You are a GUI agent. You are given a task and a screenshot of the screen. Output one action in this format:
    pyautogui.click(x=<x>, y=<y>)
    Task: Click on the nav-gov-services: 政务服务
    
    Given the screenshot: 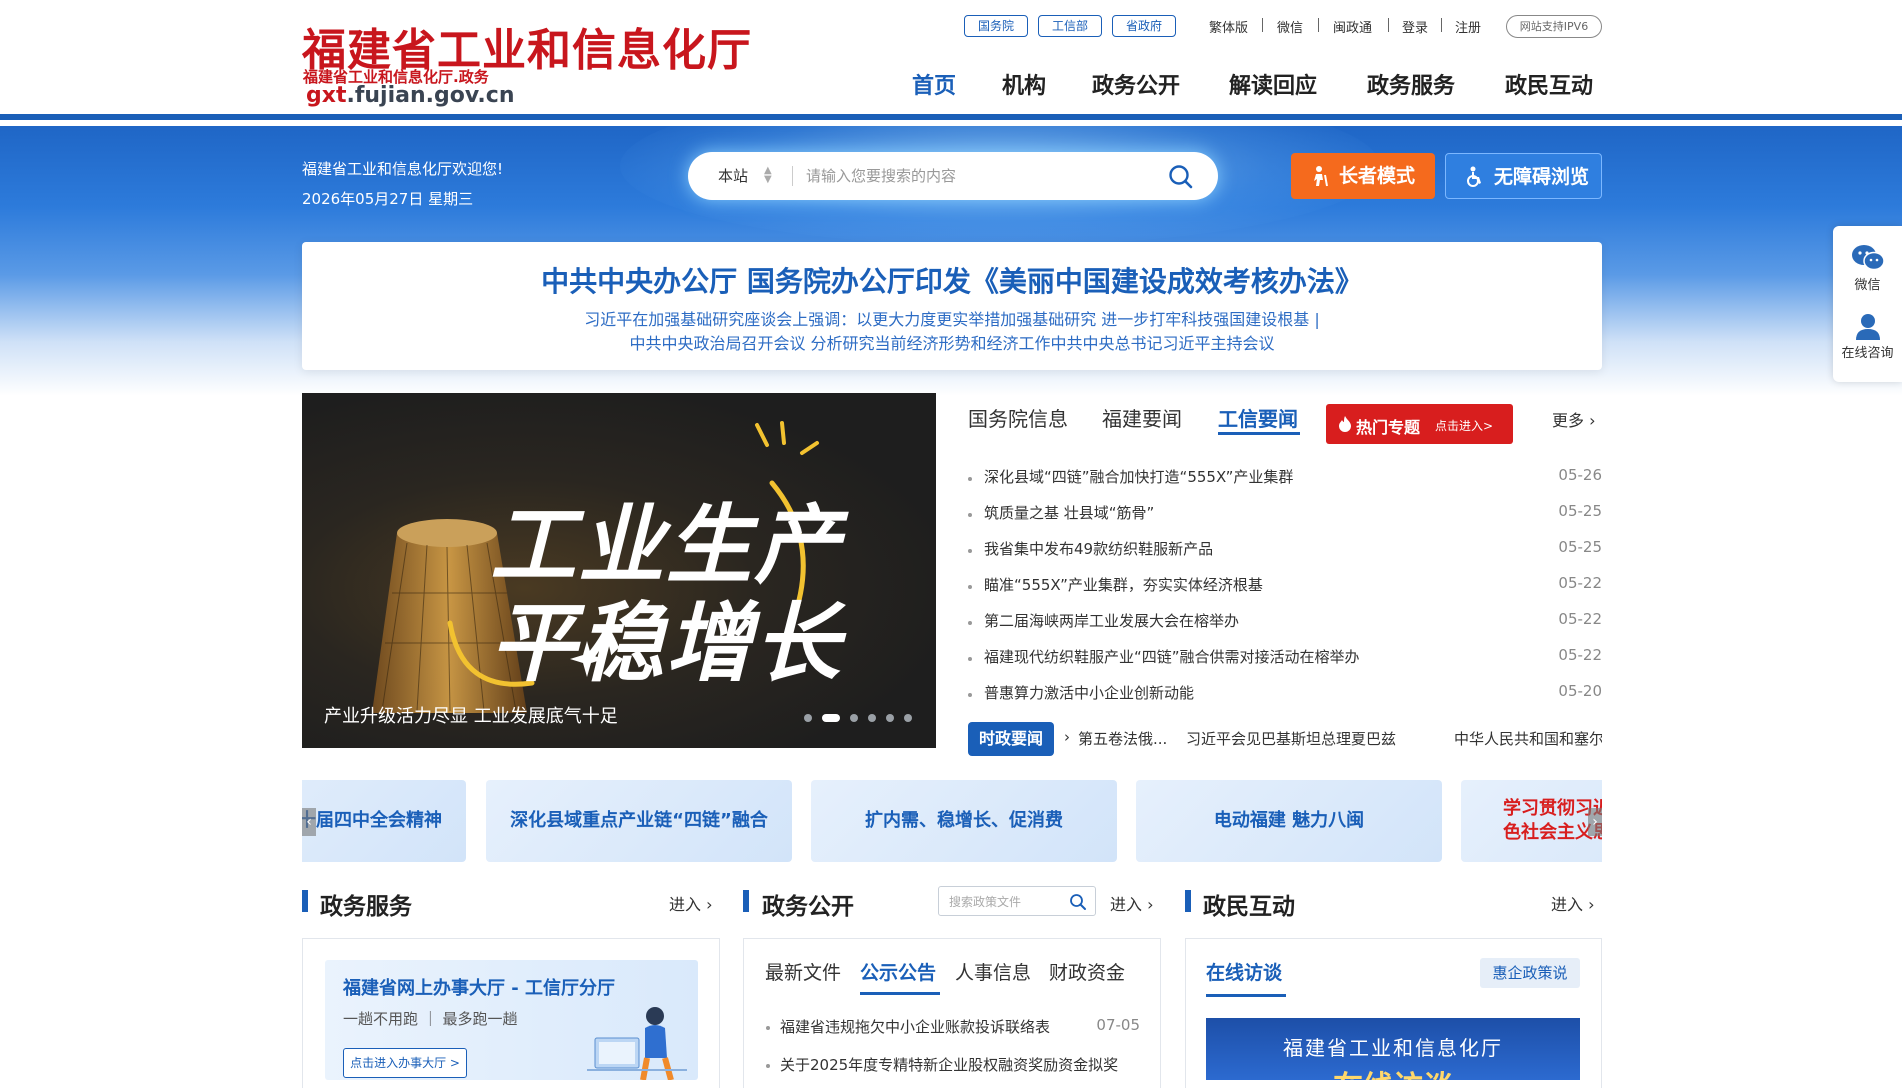 What is the action you would take?
    pyautogui.click(x=1411, y=84)
    